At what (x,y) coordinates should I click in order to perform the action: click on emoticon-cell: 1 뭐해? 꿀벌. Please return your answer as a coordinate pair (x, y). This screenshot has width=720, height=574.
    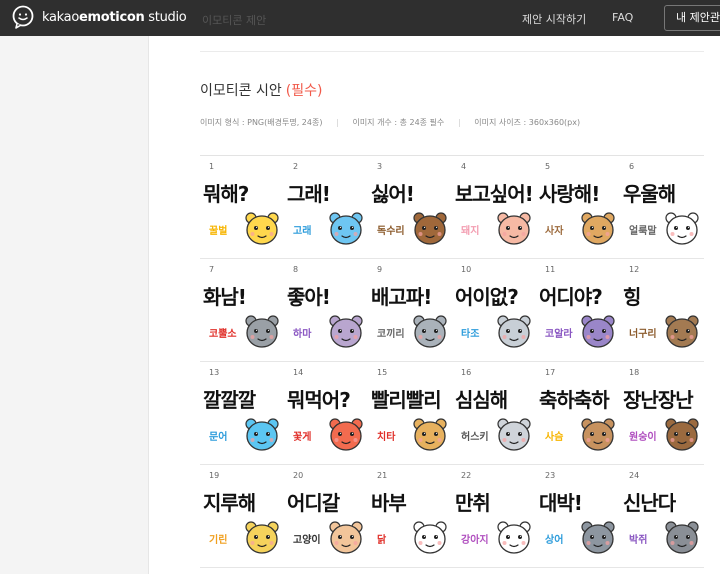
    Looking at the image, I should click on (242, 207).